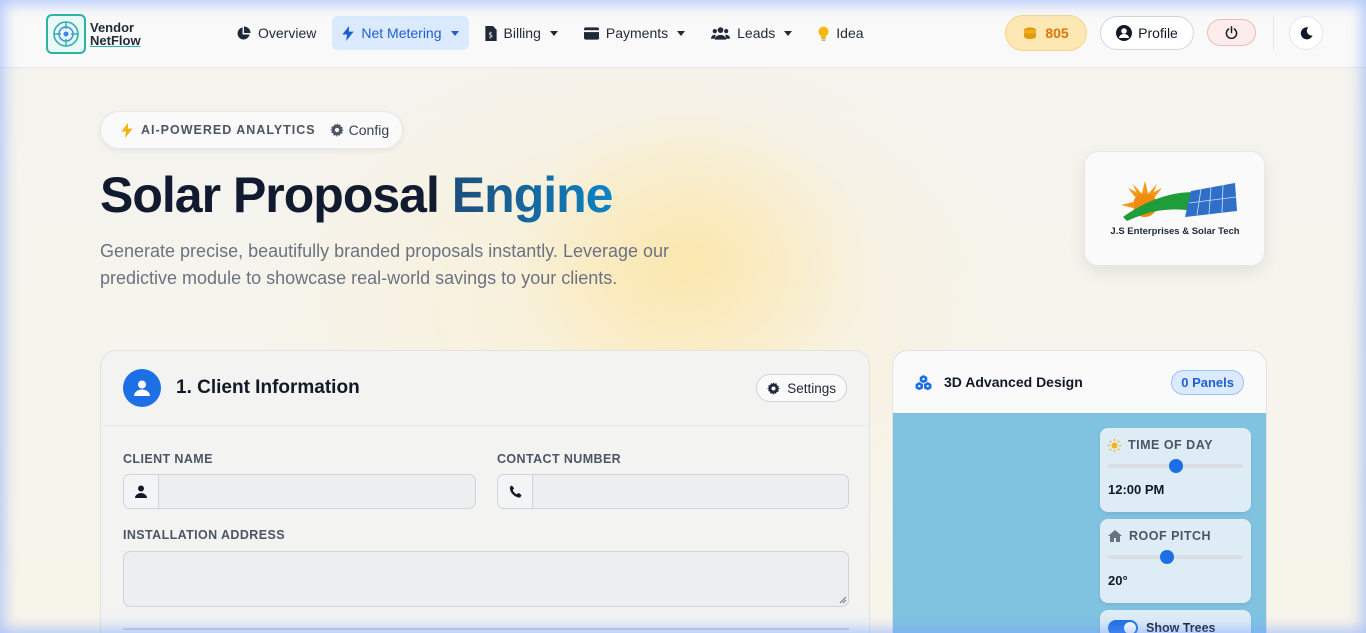  I want to click on brand-line2: NetFlow, so click(115, 40).